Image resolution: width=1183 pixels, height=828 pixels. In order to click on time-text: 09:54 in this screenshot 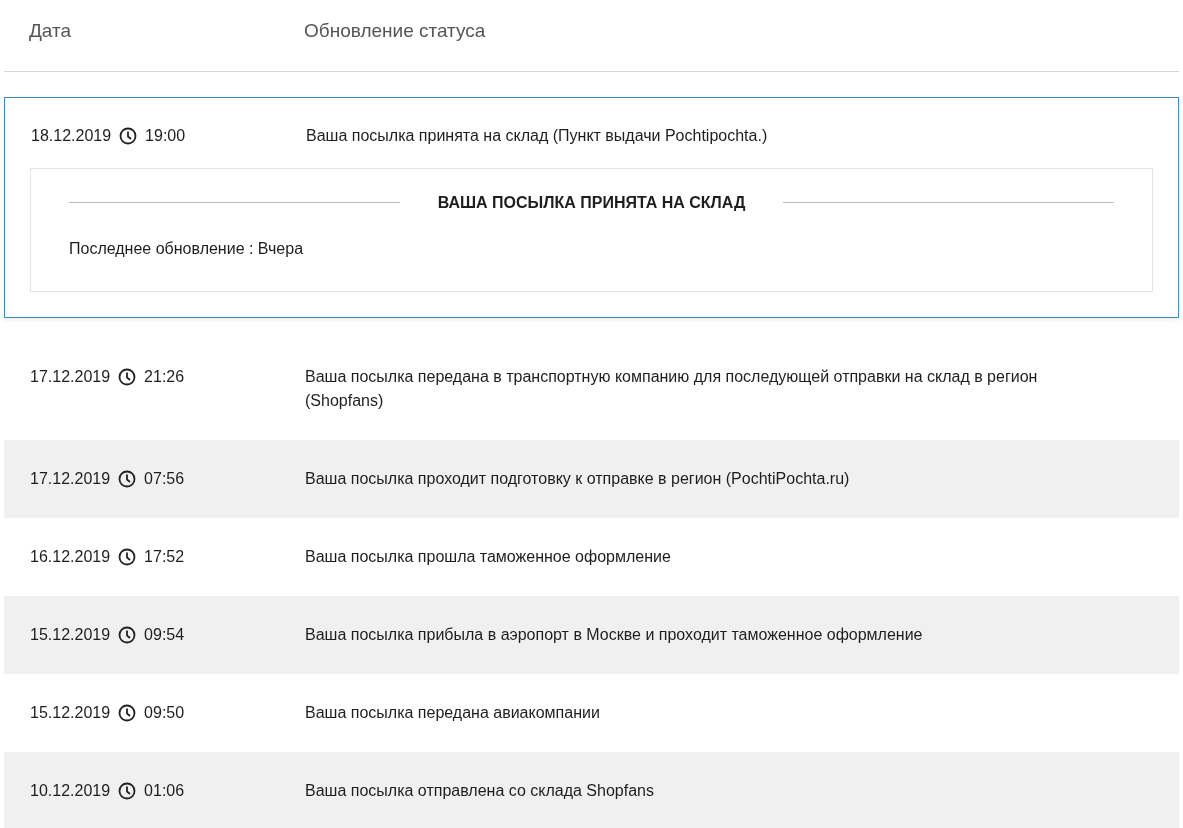, I will do `click(164, 634)`.